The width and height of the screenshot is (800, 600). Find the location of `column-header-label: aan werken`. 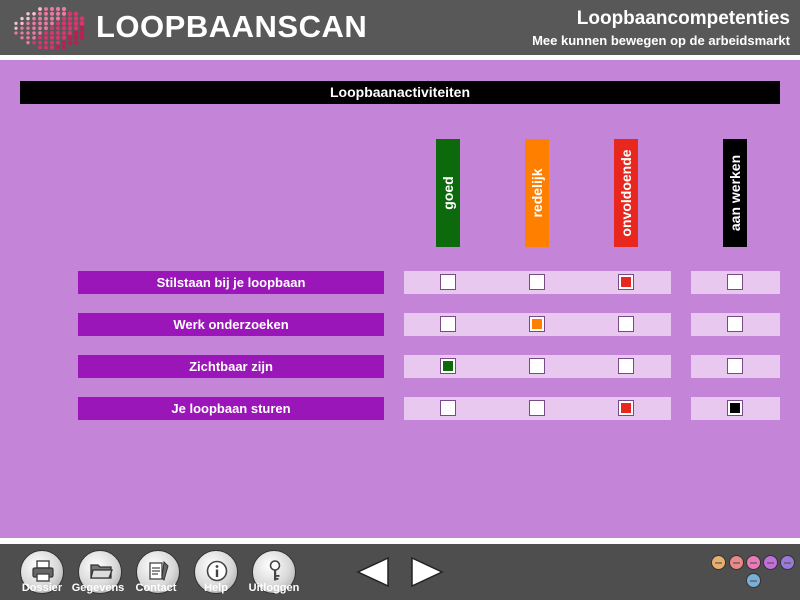

column-header-label: aan werken is located at coordinates (735, 193).